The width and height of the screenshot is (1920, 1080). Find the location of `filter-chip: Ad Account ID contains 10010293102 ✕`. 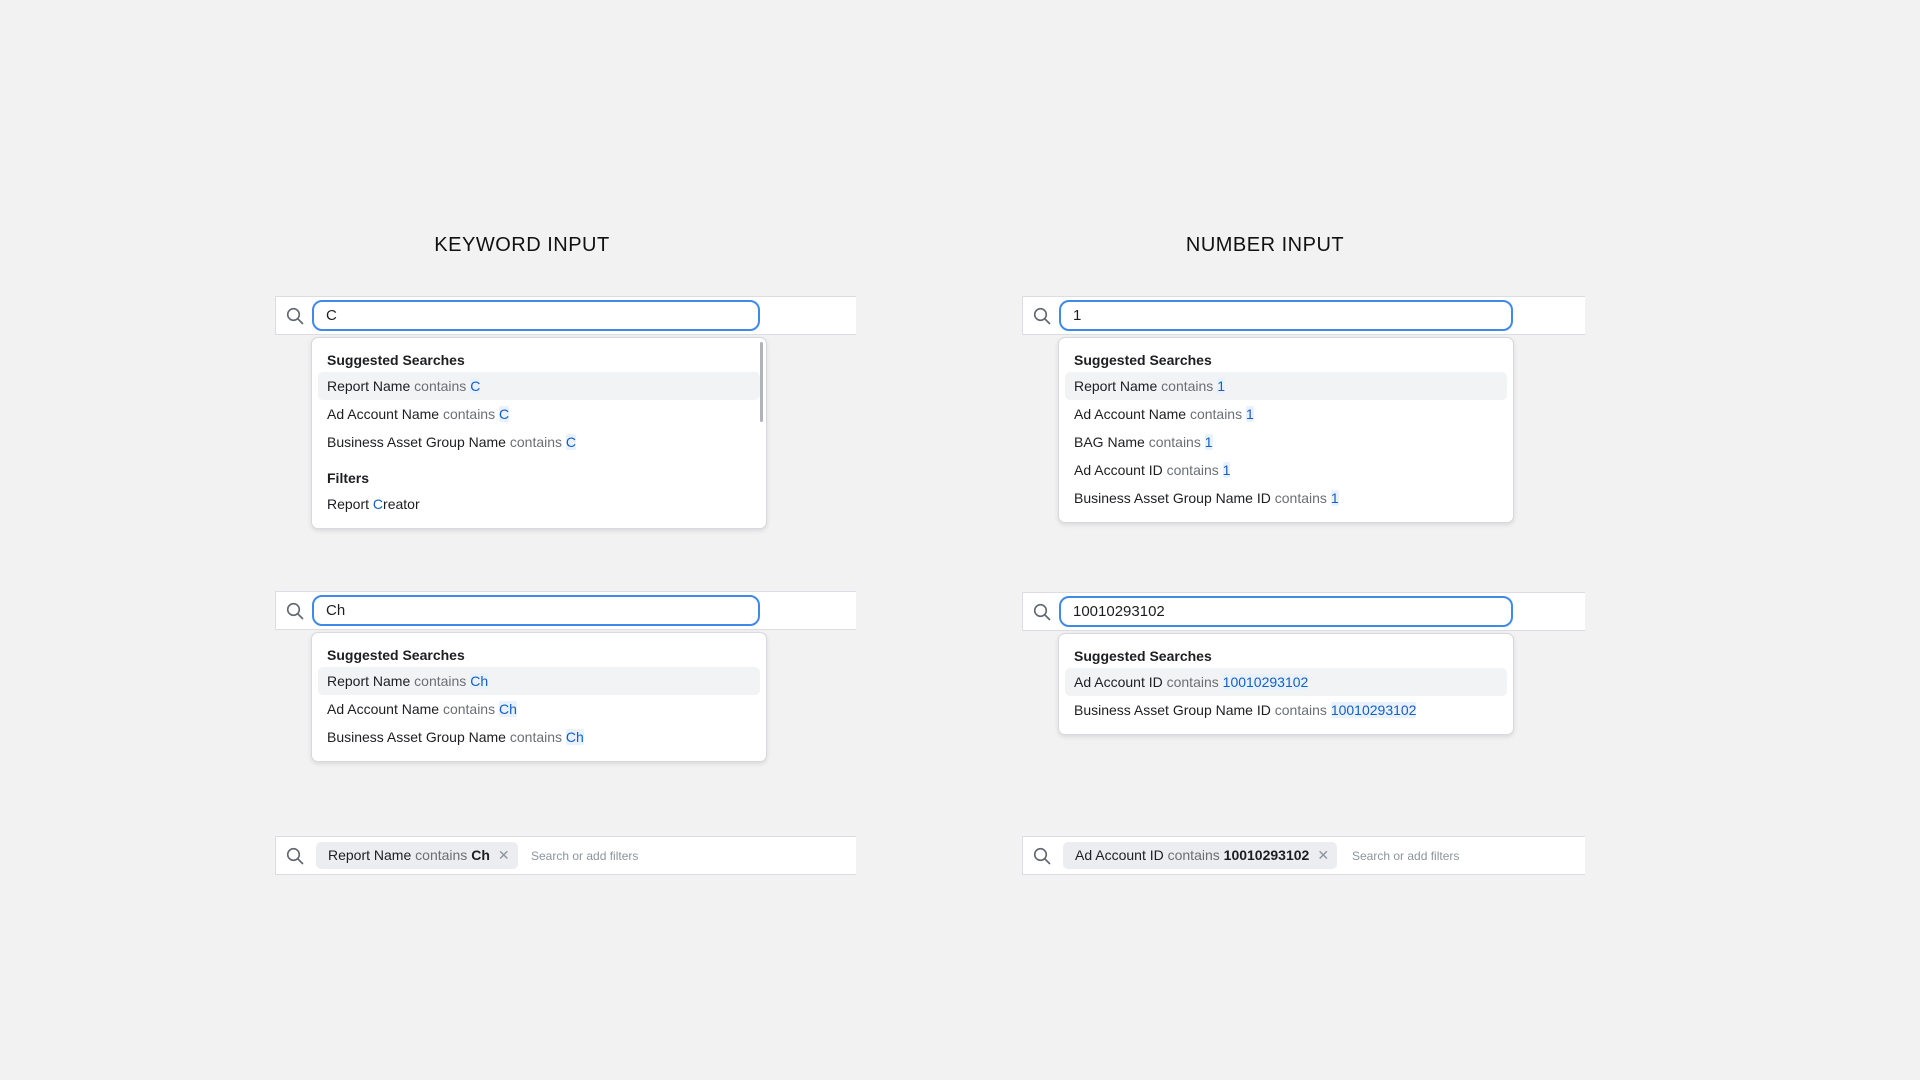

filter-chip: Ad Account ID contains 10010293102 ✕ is located at coordinates (1200, 855).